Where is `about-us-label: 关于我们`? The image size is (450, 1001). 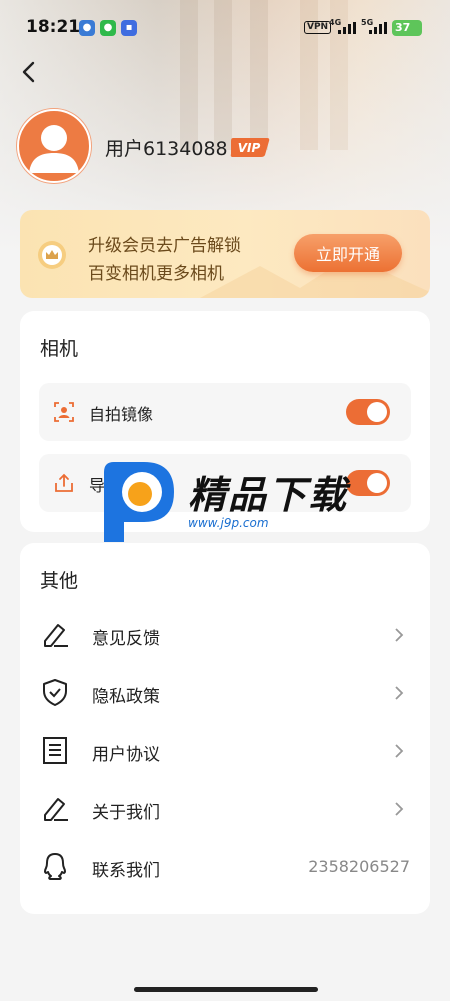
about-us-label: 关于我们 is located at coordinates (126, 813).